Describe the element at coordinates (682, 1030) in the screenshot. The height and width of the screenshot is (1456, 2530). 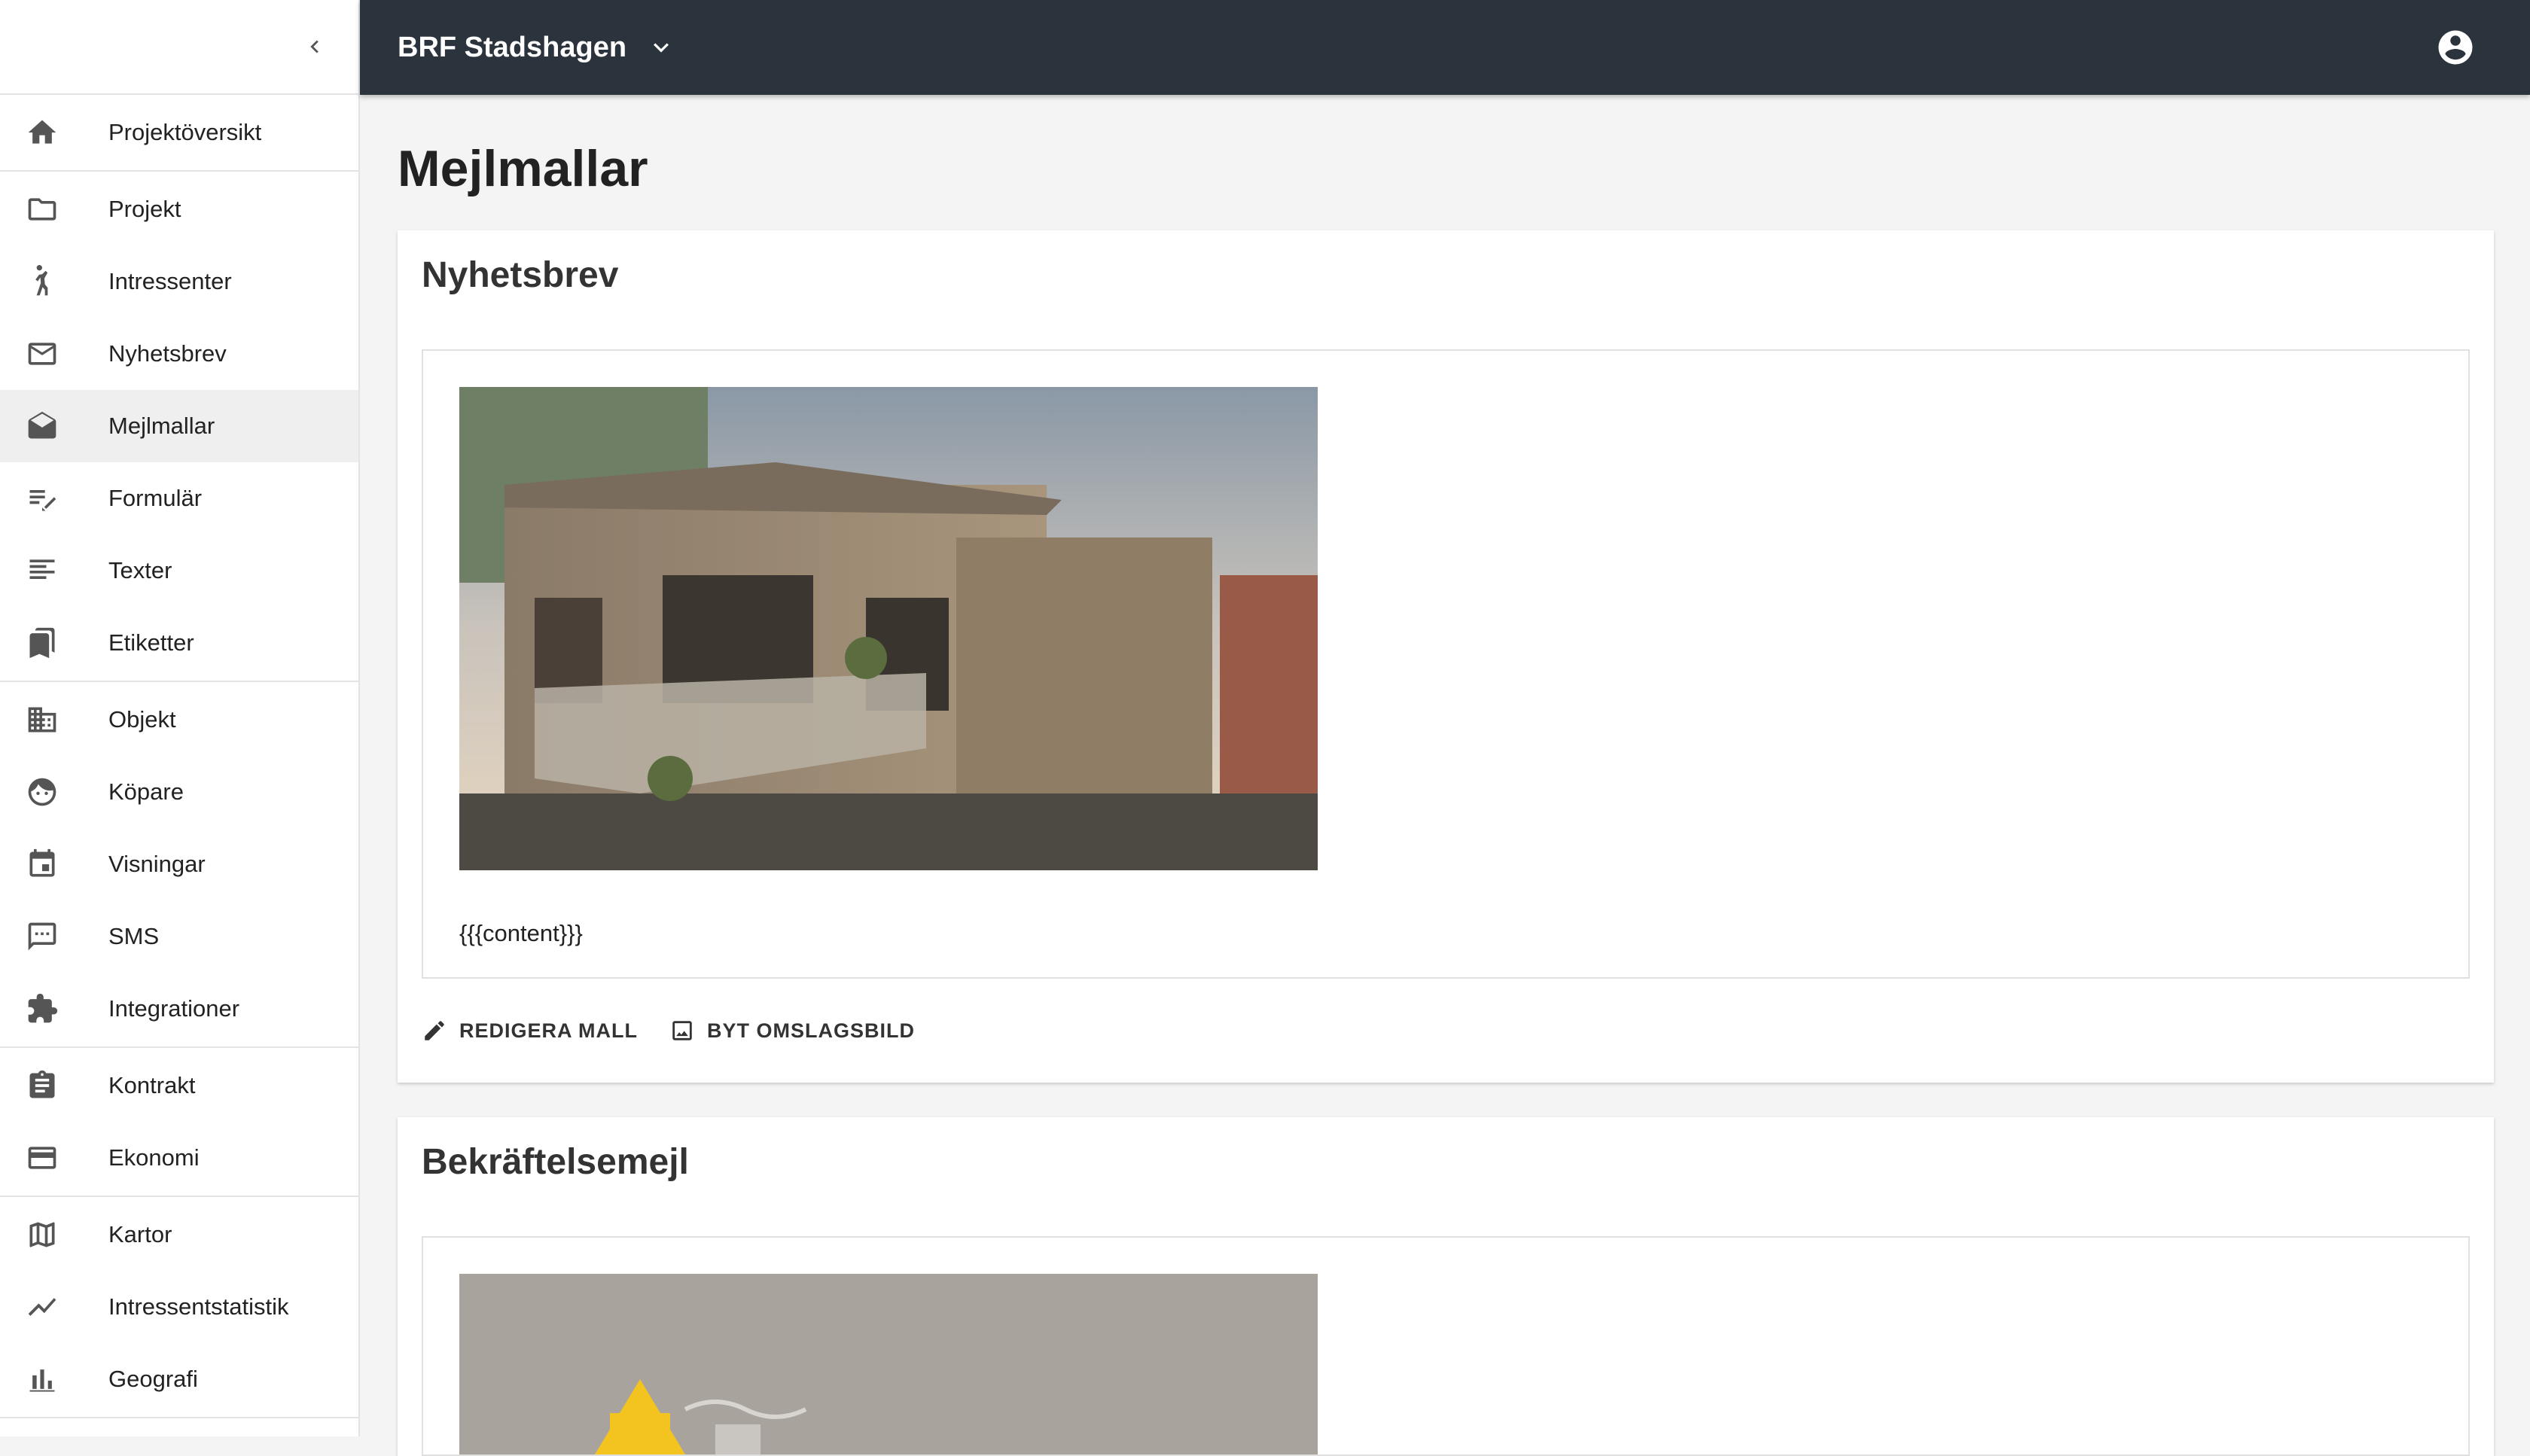
I see `image-icon` at that location.